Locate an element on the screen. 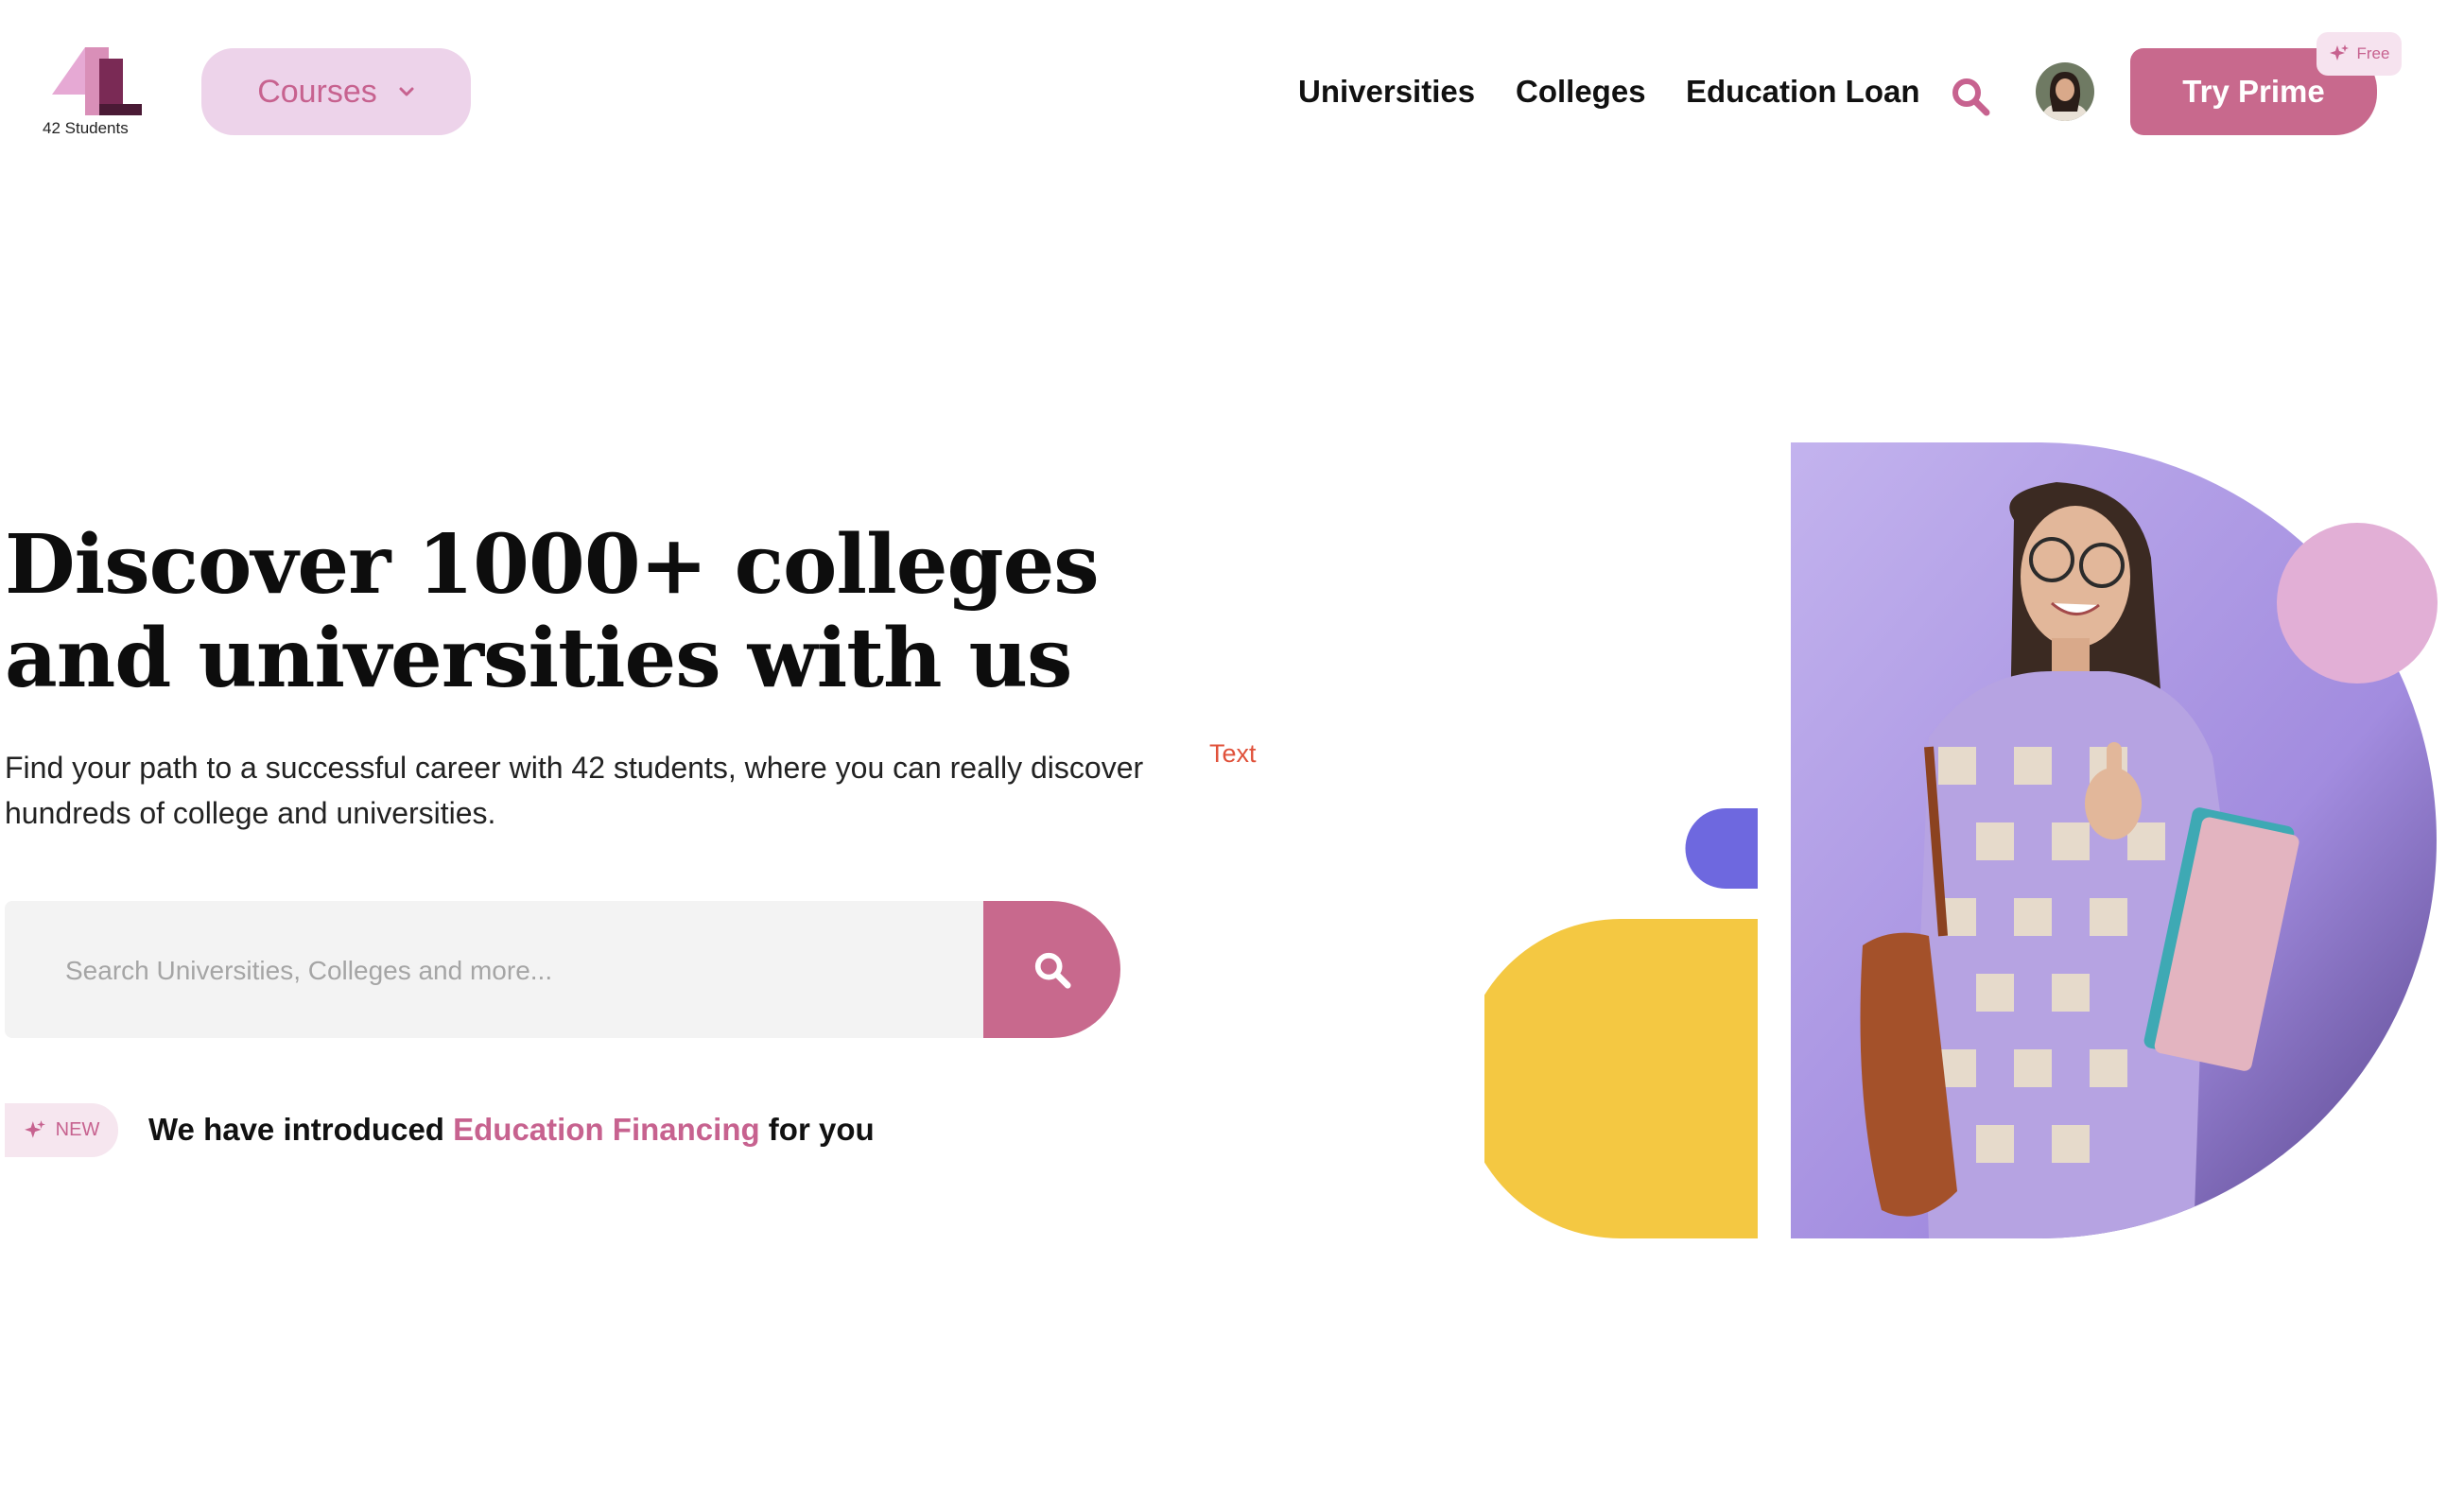 The width and height of the screenshot is (2464, 1506). avatar-image is located at coordinates (2065, 91).